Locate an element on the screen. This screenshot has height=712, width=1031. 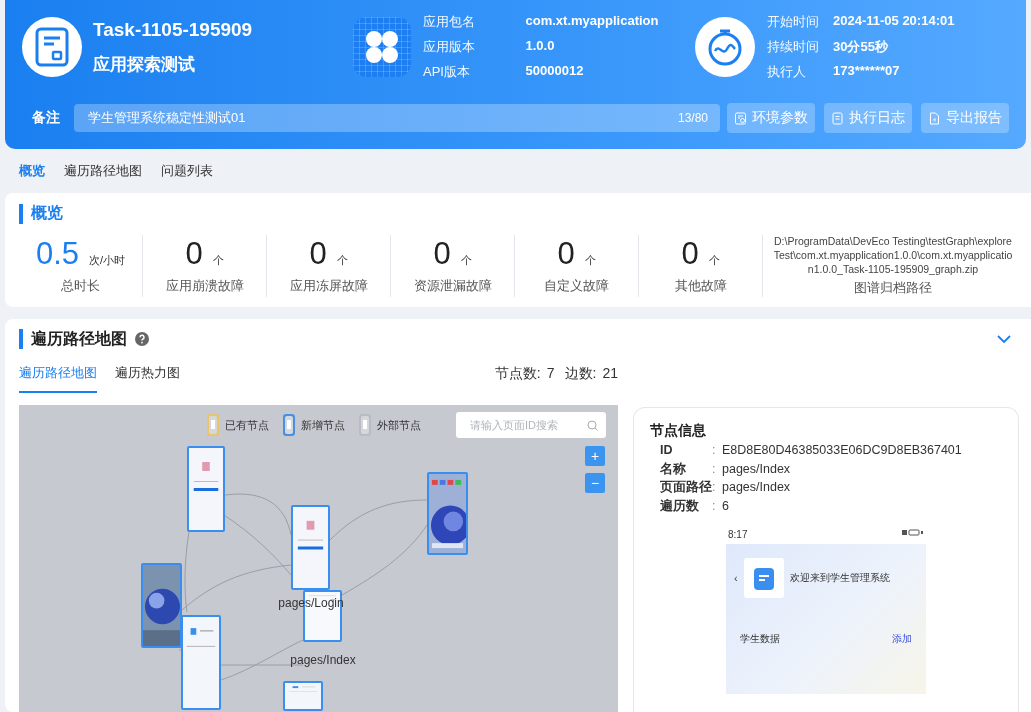
info-value: 50000012 is located at coordinates (555, 71).